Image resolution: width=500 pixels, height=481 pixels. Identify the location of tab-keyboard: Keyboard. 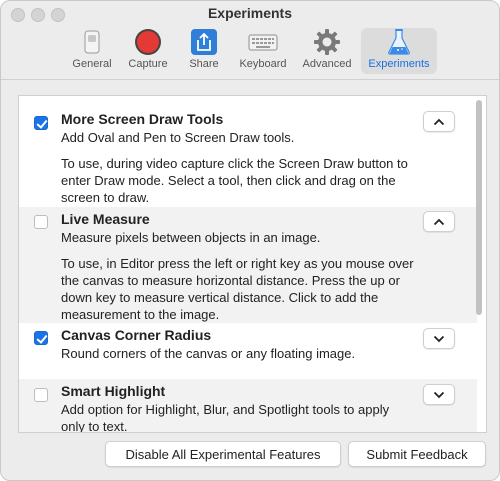
(263, 51).